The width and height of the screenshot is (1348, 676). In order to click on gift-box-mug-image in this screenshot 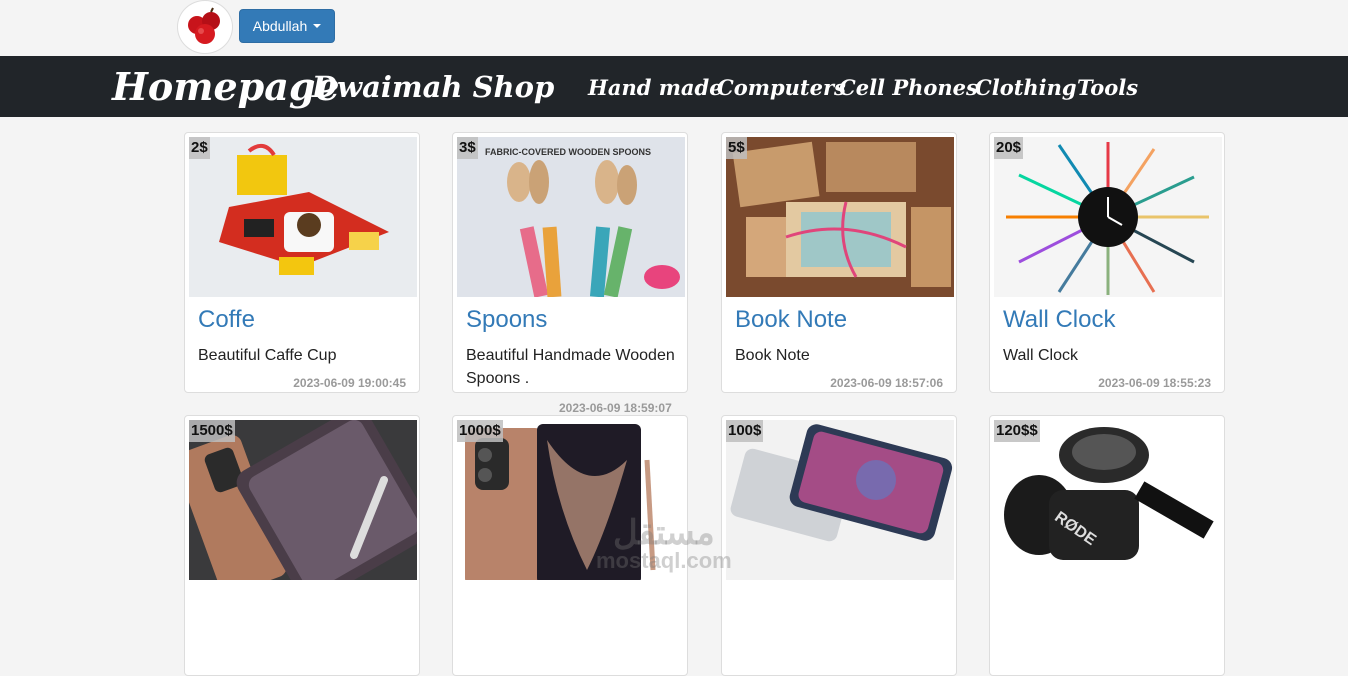, I will do `click(303, 217)`.